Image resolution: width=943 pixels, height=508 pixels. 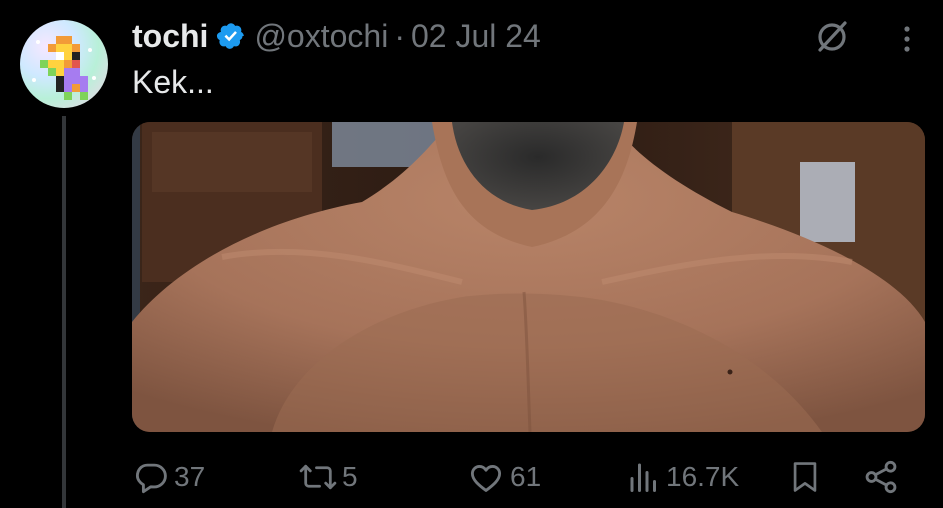 I want to click on bookmark-button, so click(x=805, y=477).